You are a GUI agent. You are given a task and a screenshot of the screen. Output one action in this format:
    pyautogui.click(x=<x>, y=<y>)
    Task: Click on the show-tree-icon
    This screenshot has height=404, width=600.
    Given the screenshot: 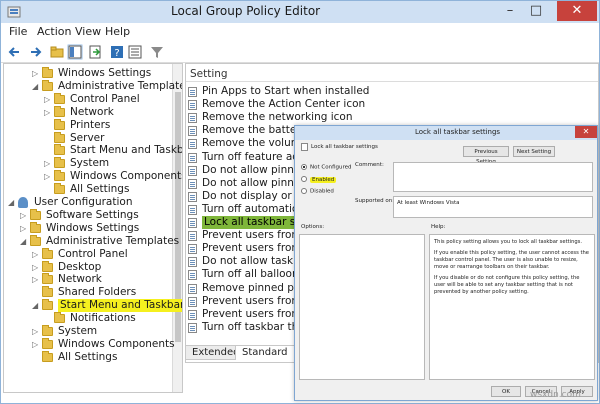 What is the action you would take?
    pyautogui.click(x=75, y=52)
    